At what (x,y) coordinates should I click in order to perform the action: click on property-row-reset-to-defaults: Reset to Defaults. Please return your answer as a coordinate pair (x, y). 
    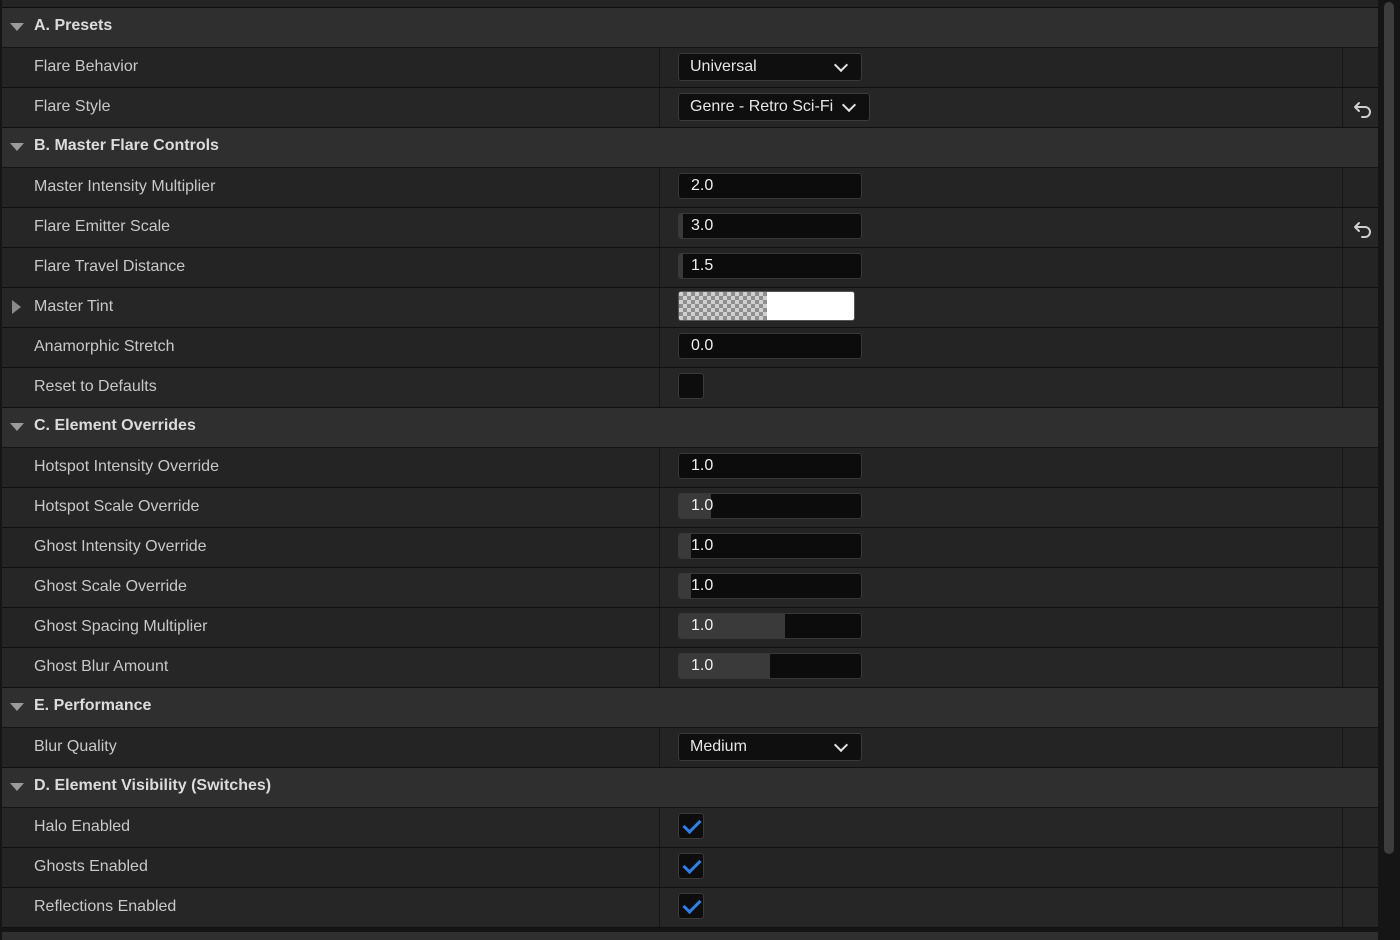
    Looking at the image, I should click on (690, 388).